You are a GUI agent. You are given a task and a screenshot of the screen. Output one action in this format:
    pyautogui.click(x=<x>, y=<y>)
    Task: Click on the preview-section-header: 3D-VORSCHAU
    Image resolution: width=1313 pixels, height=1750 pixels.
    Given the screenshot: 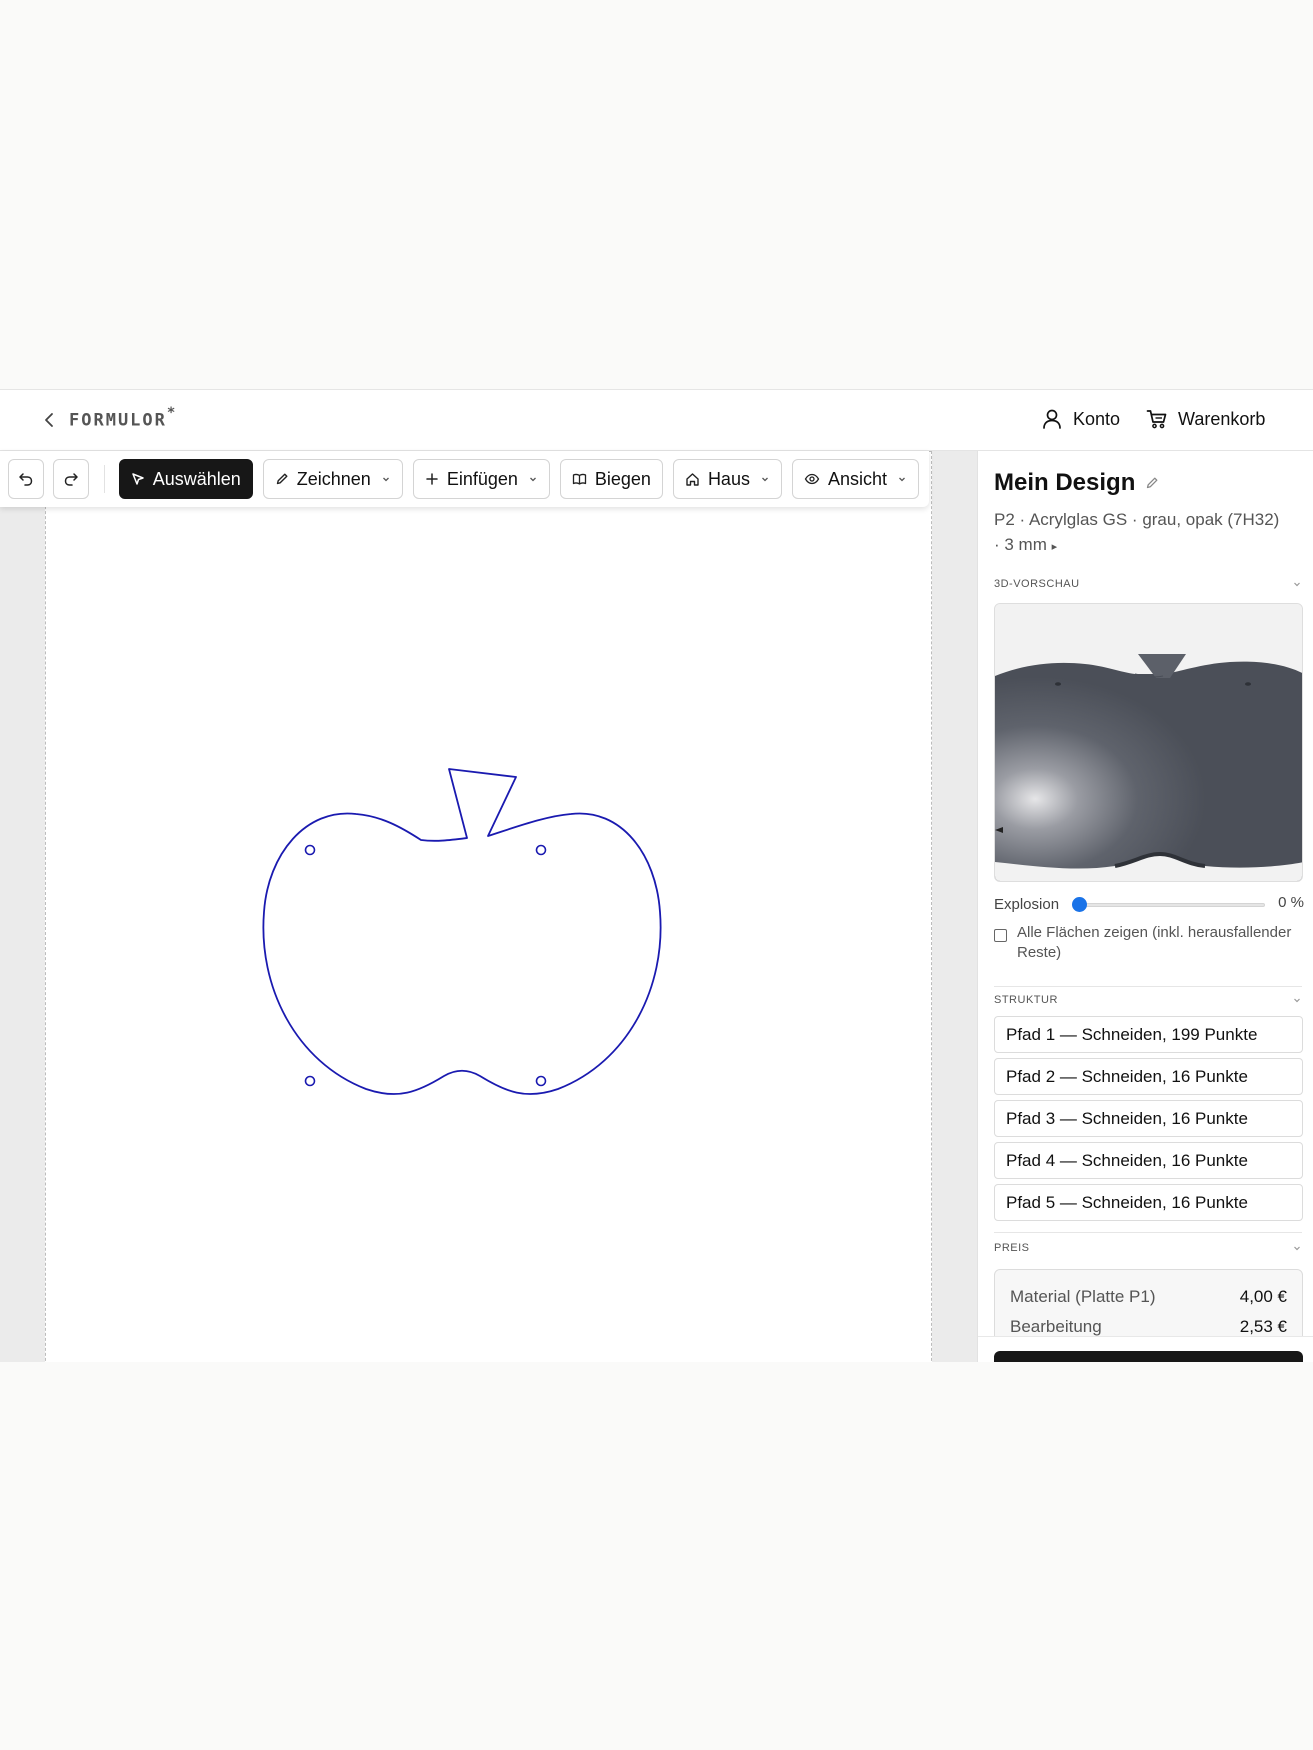 What is the action you would take?
    pyautogui.click(x=1148, y=584)
    